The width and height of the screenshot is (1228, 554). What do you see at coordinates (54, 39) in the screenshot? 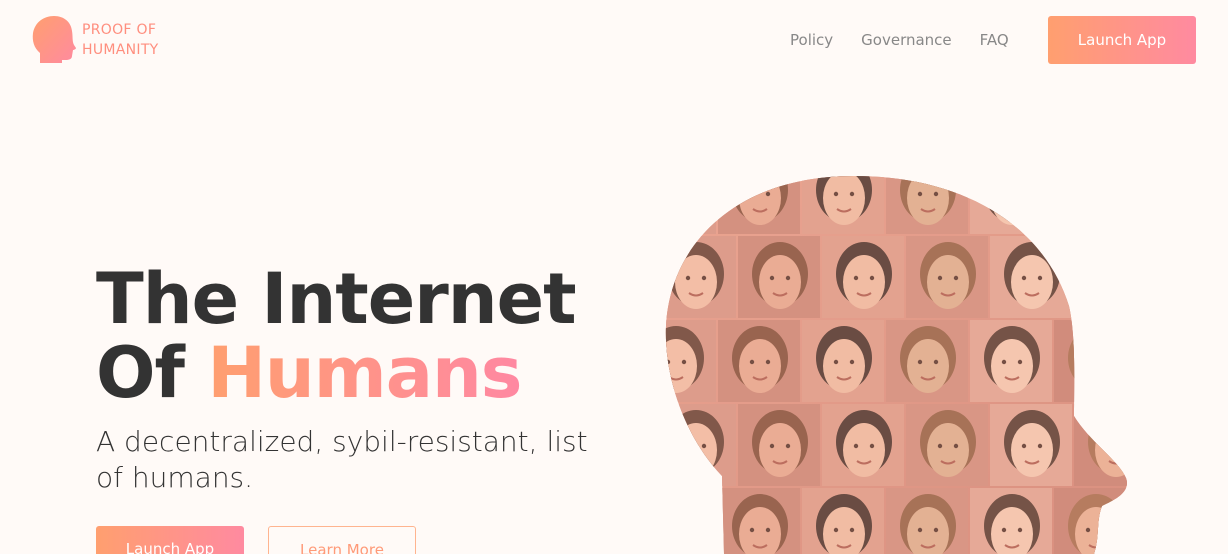
I see `head-profile-icon` at bounding box center [54, 39].